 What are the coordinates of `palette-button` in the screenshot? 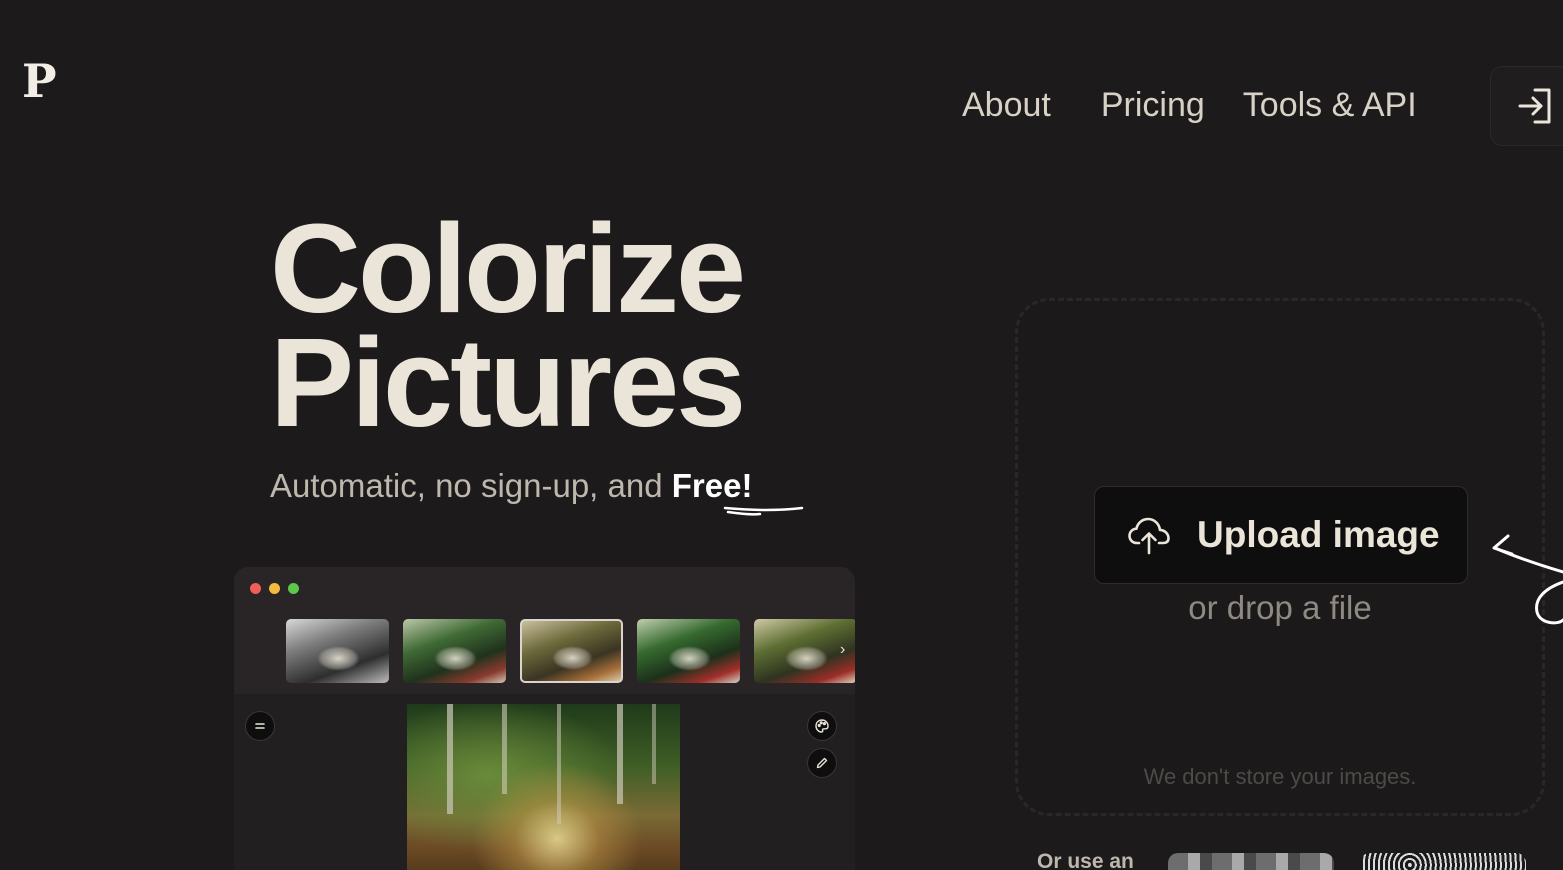 It's located at (822, 726).